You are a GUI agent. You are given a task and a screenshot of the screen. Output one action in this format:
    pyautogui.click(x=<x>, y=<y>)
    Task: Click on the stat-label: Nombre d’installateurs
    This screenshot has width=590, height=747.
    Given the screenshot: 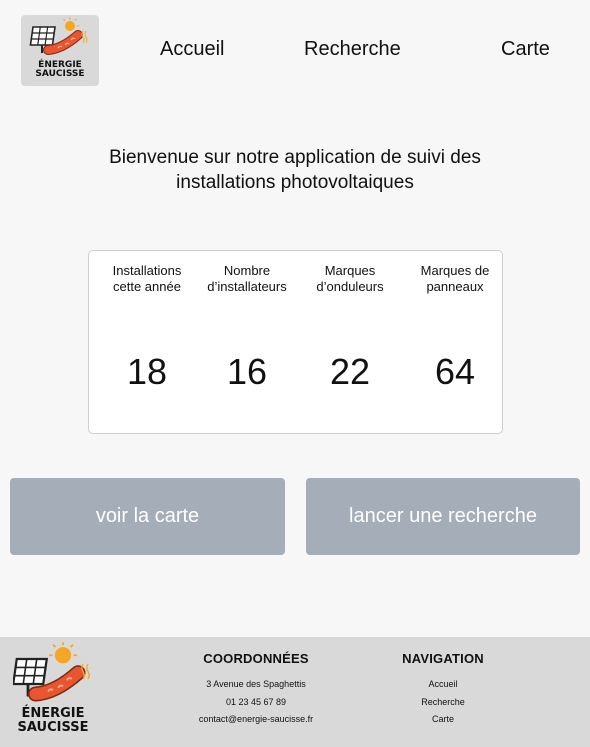 What is the action you would take?
    pyautogui.click(x=247, y=279)
    